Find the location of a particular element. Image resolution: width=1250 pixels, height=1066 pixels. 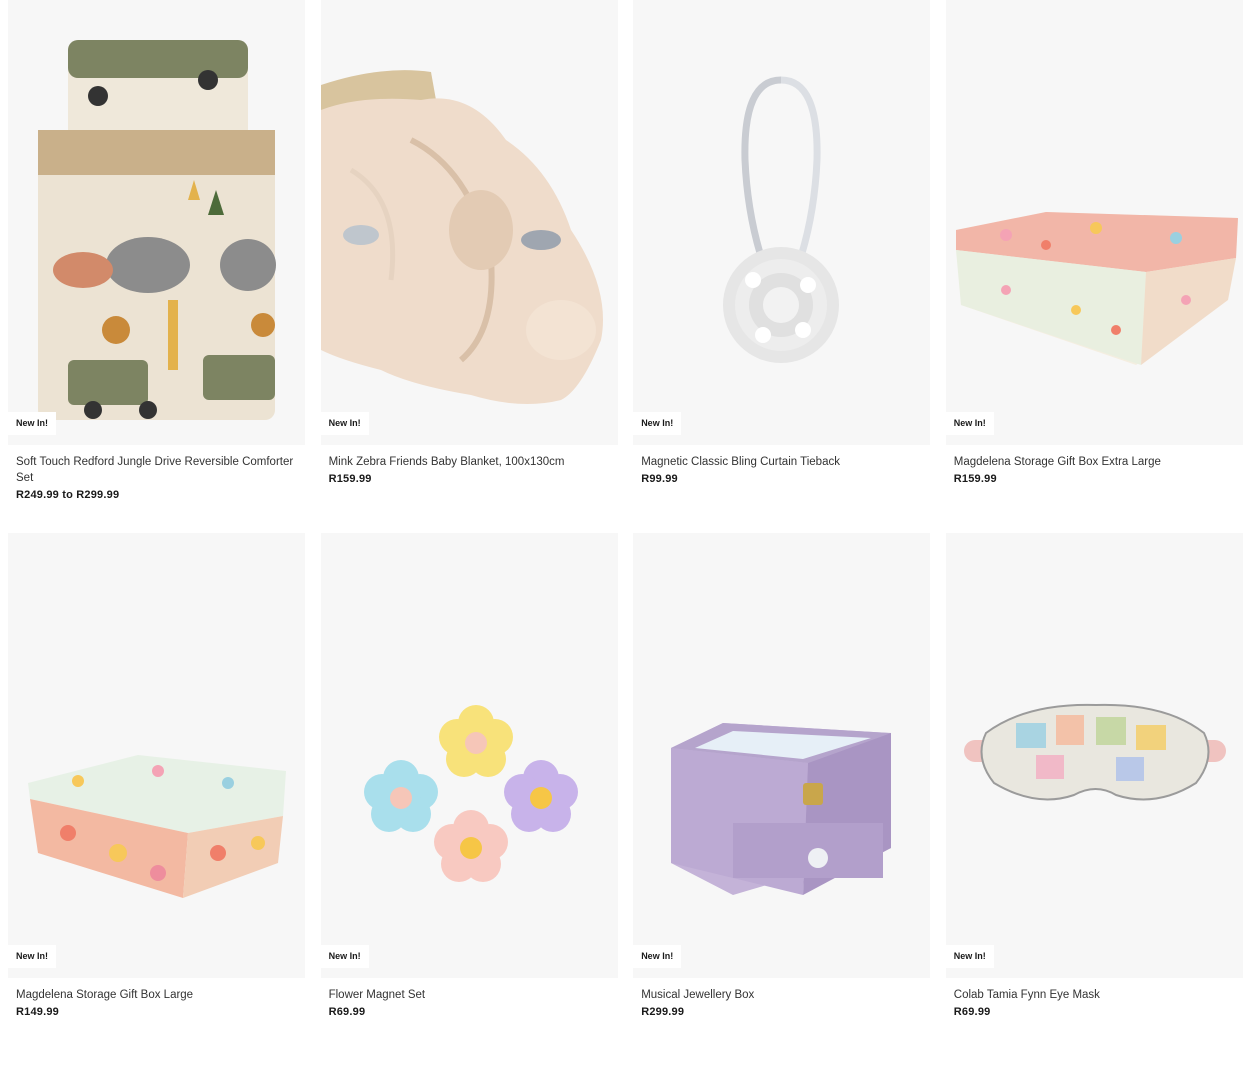

product-card: New In! Flower Magnet Set R69.99 is located at coordinates (469, 799).